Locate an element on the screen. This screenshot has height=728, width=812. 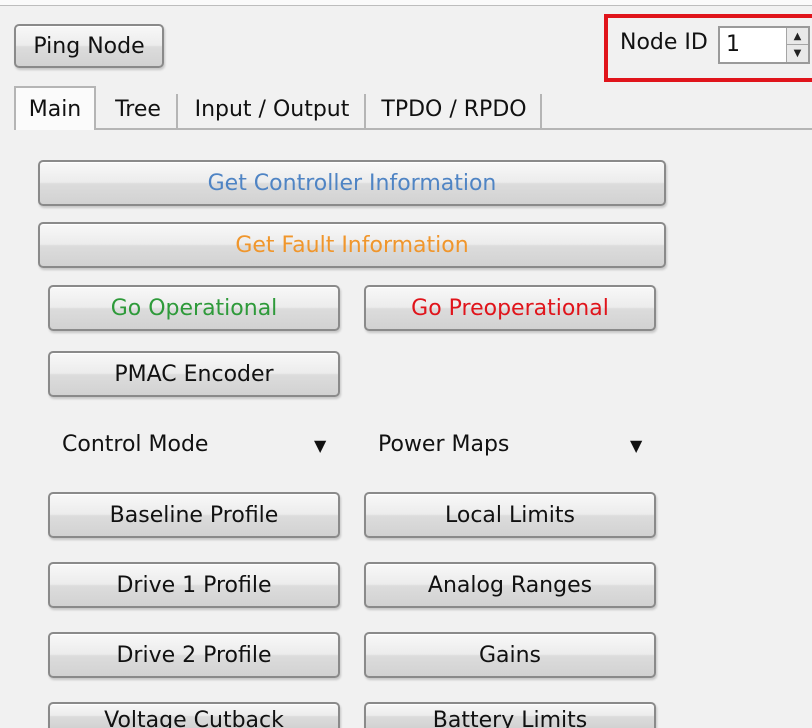
spin-buttons: ▲ ▼ is located at coordinates (797, 45).